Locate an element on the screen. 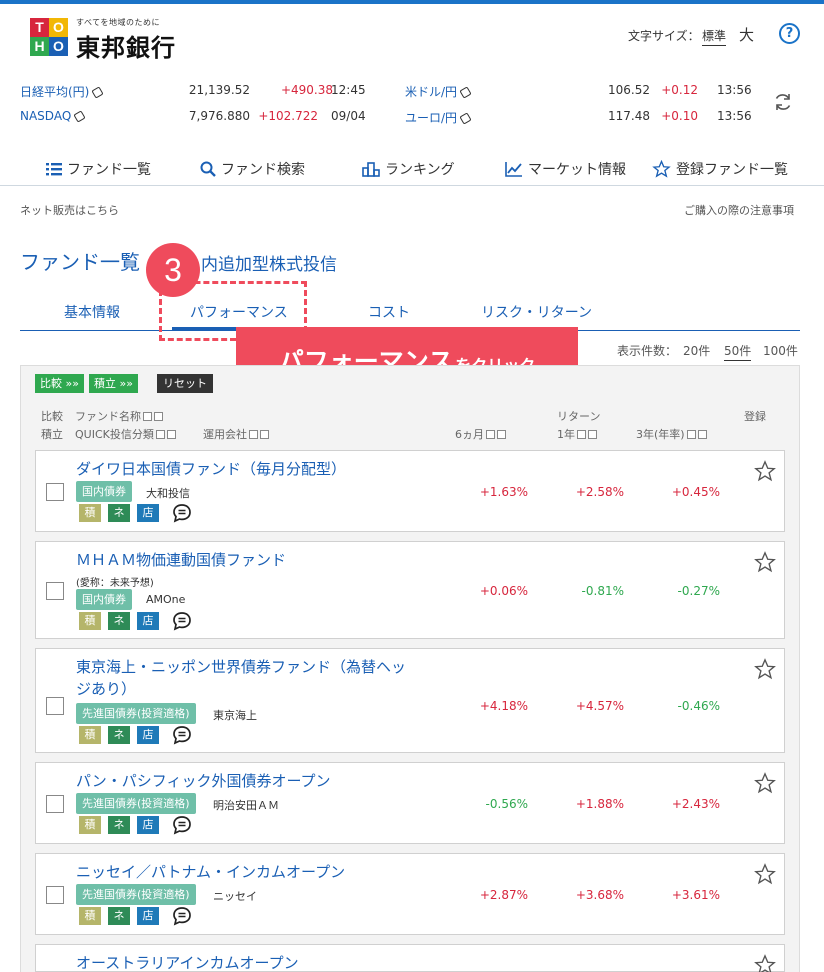 The width and height of the screenshot is (824, 972). return-m6: +1.63% is located at coordinates (503, 492).